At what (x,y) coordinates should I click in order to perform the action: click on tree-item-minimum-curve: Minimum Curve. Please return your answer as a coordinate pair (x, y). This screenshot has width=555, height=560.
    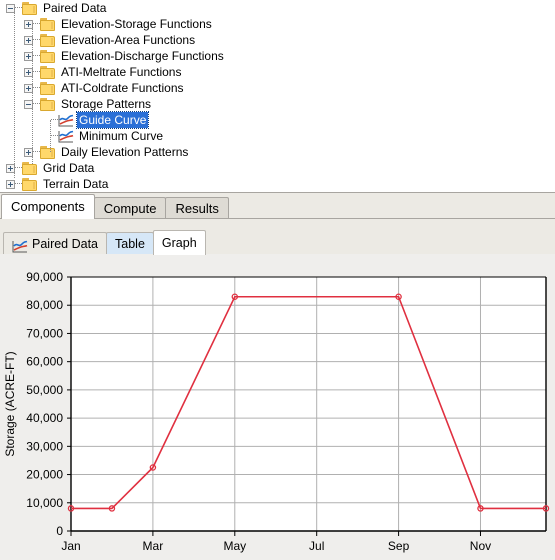
    Looking at the image, I should click on (277, 136).